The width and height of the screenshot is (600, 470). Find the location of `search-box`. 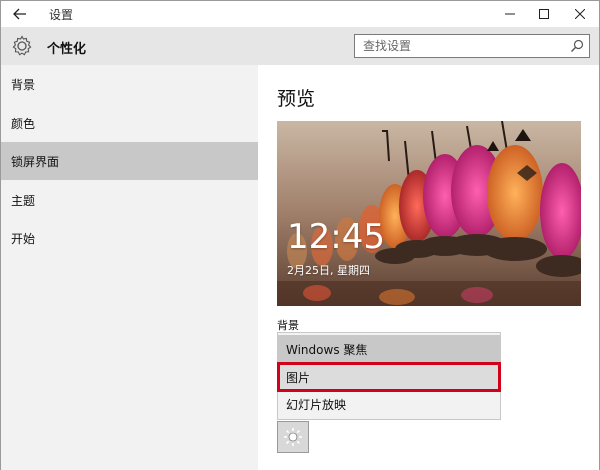

search-box is located at coordinates (472, 46).